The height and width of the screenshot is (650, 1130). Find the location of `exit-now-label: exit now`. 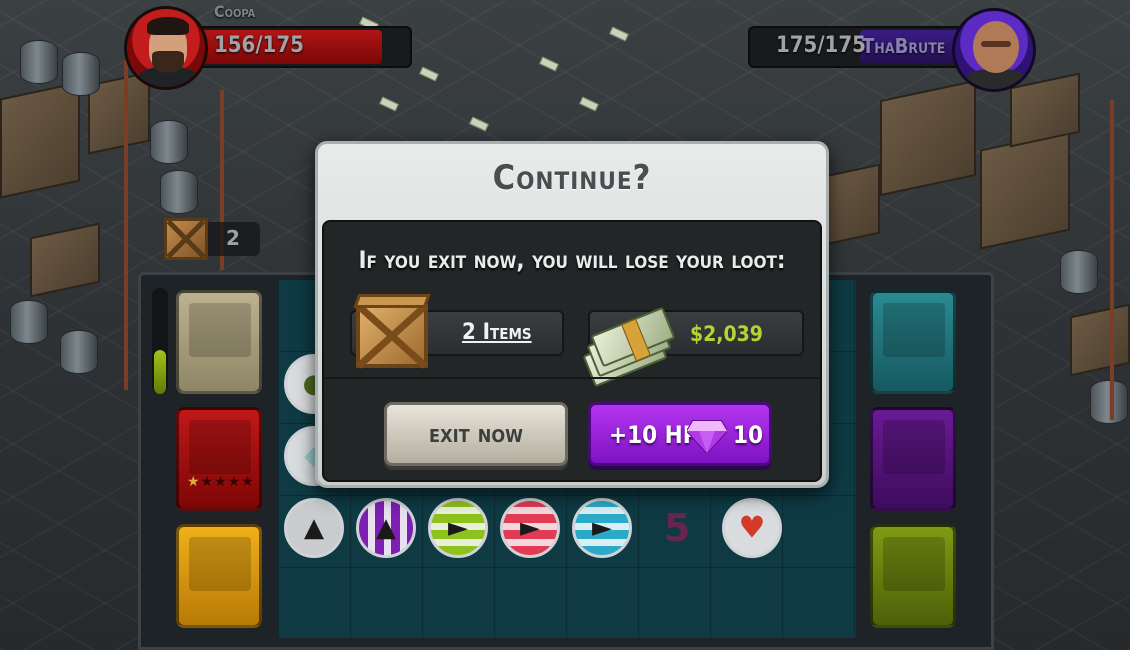

exit-now-label: exit now is located at coordinates (476, 434).